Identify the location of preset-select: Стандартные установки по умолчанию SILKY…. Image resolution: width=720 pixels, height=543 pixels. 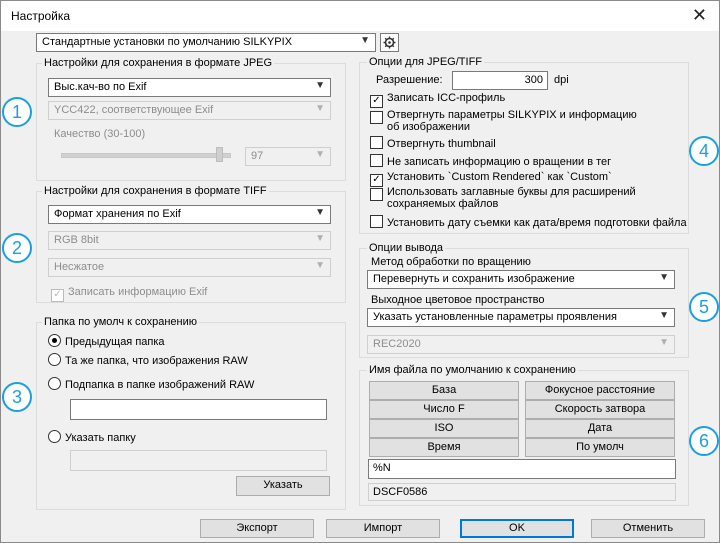
(206, 42).